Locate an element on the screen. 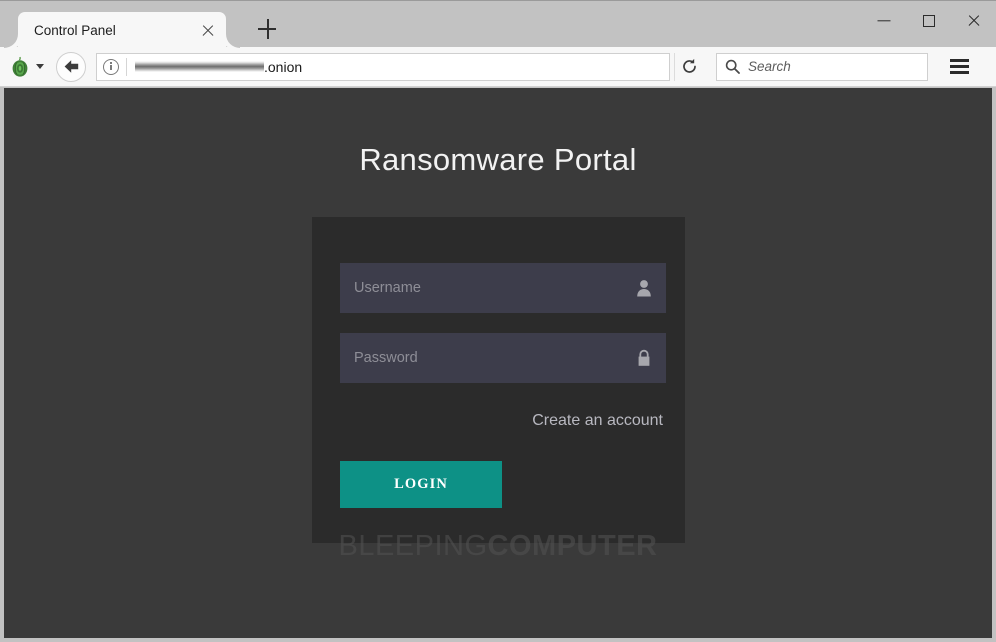 This screenshot has height=642, width=996. password-field: Password is located at coordinates (503, 358).